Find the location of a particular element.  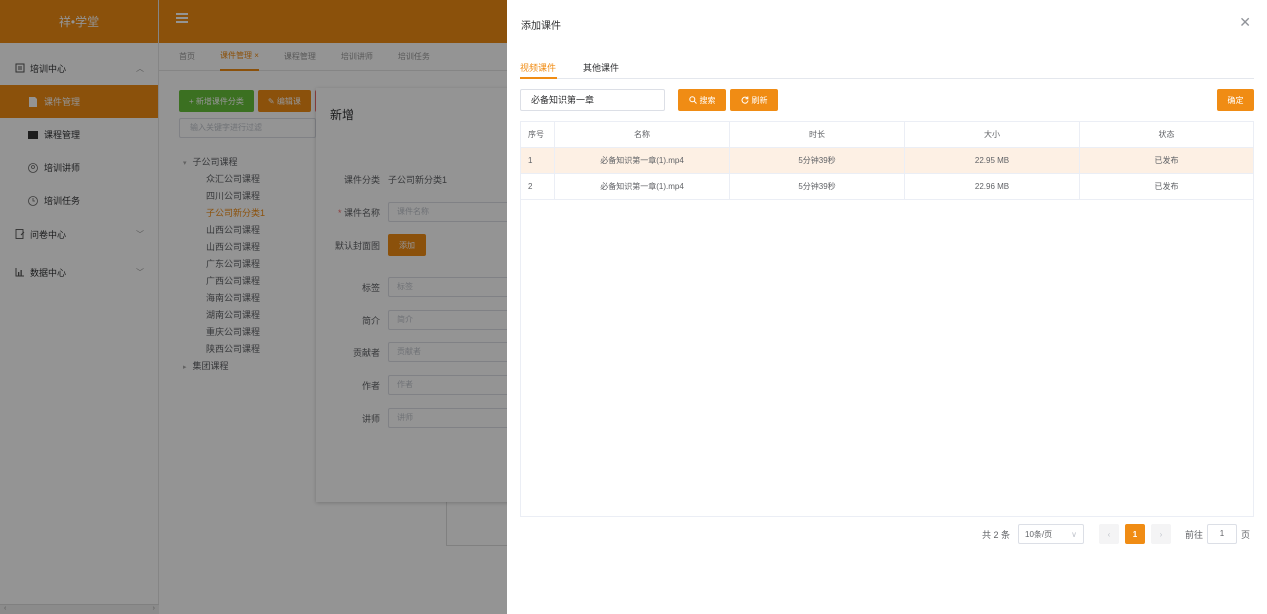

refresh-button: 刷新 is located at coordinates (754, 100).